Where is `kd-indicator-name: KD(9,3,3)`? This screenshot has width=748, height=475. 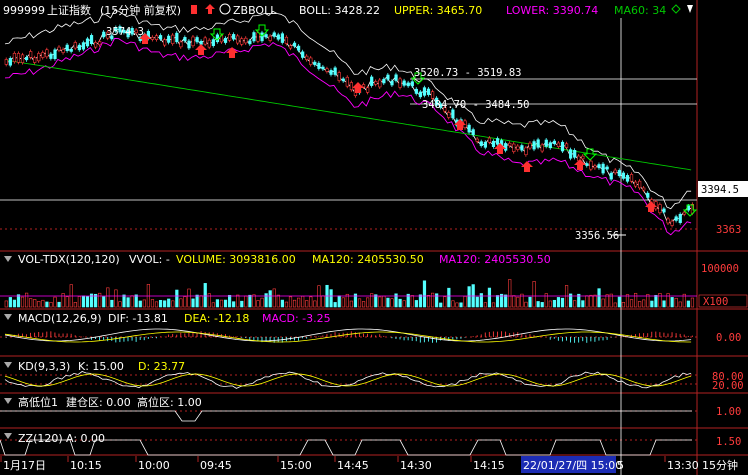
kd-indicator-name: KD(9,3,3) is located at coordinates (44, 366).